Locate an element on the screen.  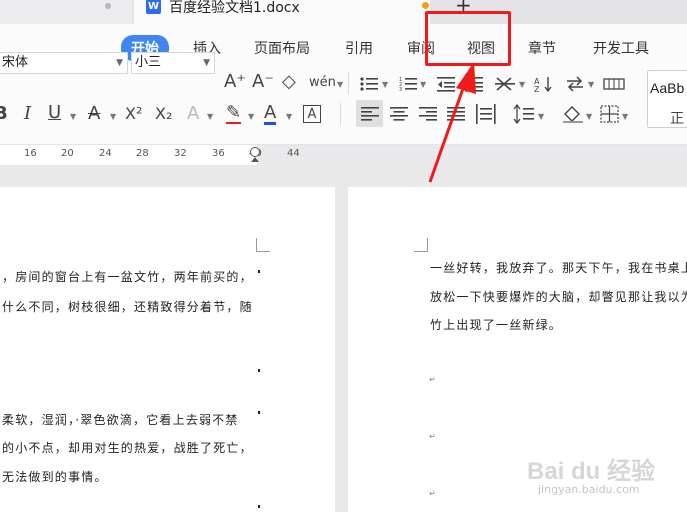
svg-text: Z is located at coordinates (537, 89).